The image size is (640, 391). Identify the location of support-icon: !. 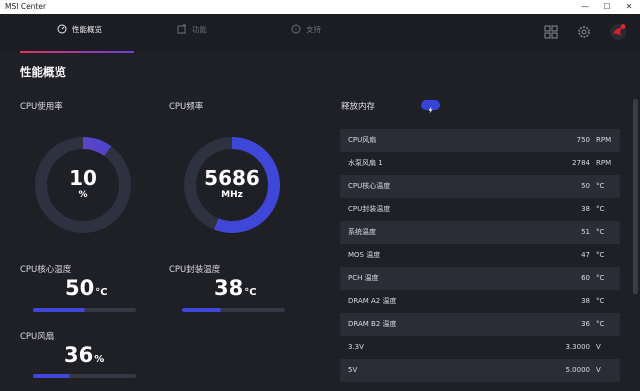
(296, 29).